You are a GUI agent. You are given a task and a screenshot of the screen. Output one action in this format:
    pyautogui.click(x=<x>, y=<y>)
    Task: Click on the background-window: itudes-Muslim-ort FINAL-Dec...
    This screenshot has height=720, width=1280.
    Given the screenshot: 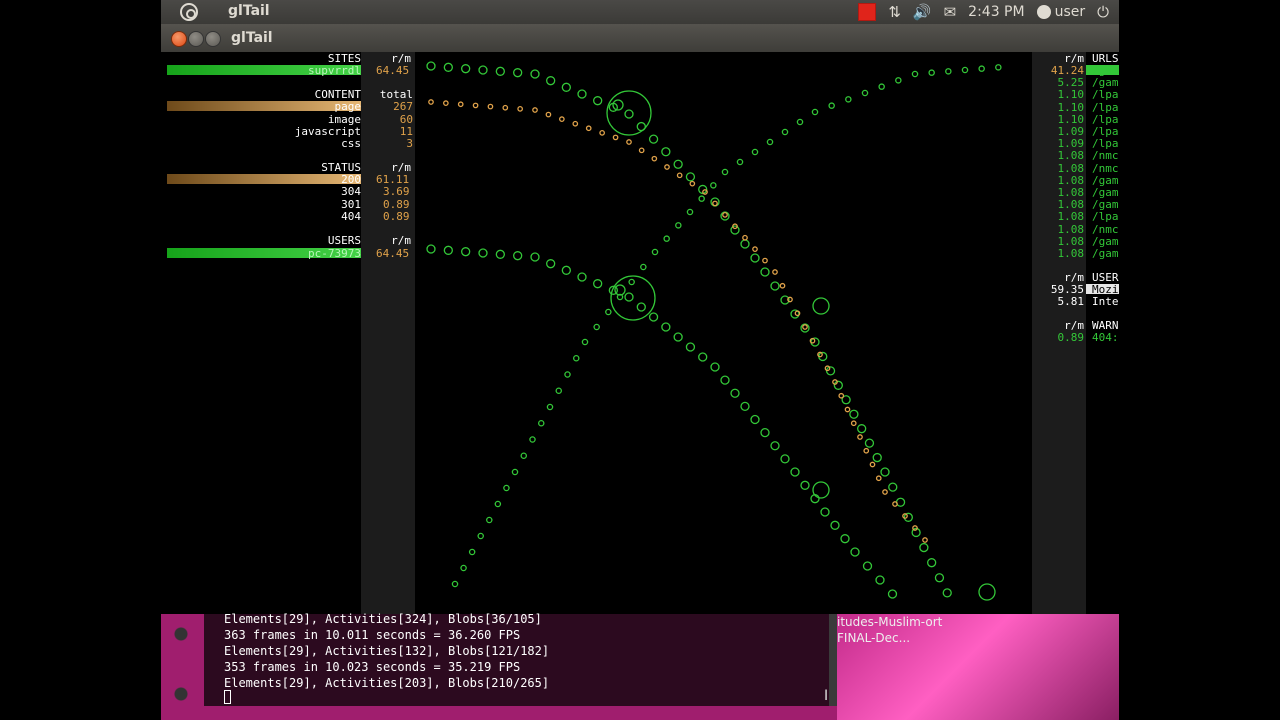 What is the action you would take?
    pyautogui.click(x=978, y=667)
    